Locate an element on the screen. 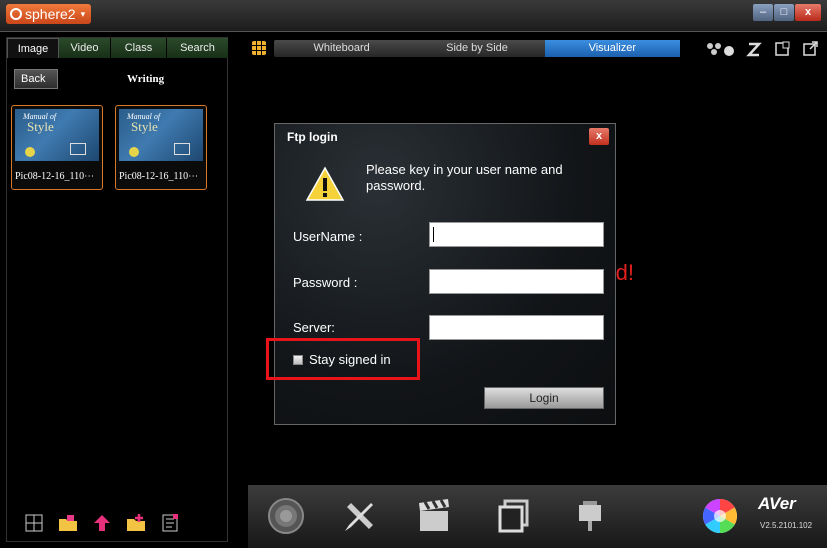 Image resolution: width=827 pixels, height=548 pixels. title-bar: sphere2 ▾ – □ x is located at coordinates (413, 16).